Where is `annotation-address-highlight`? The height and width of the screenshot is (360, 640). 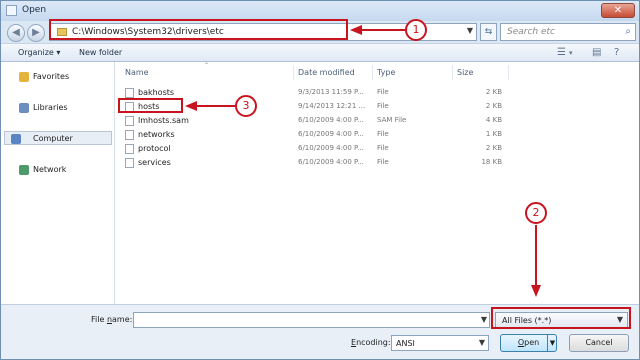
annotation-address-highlight is located at coordinates (198, 29).